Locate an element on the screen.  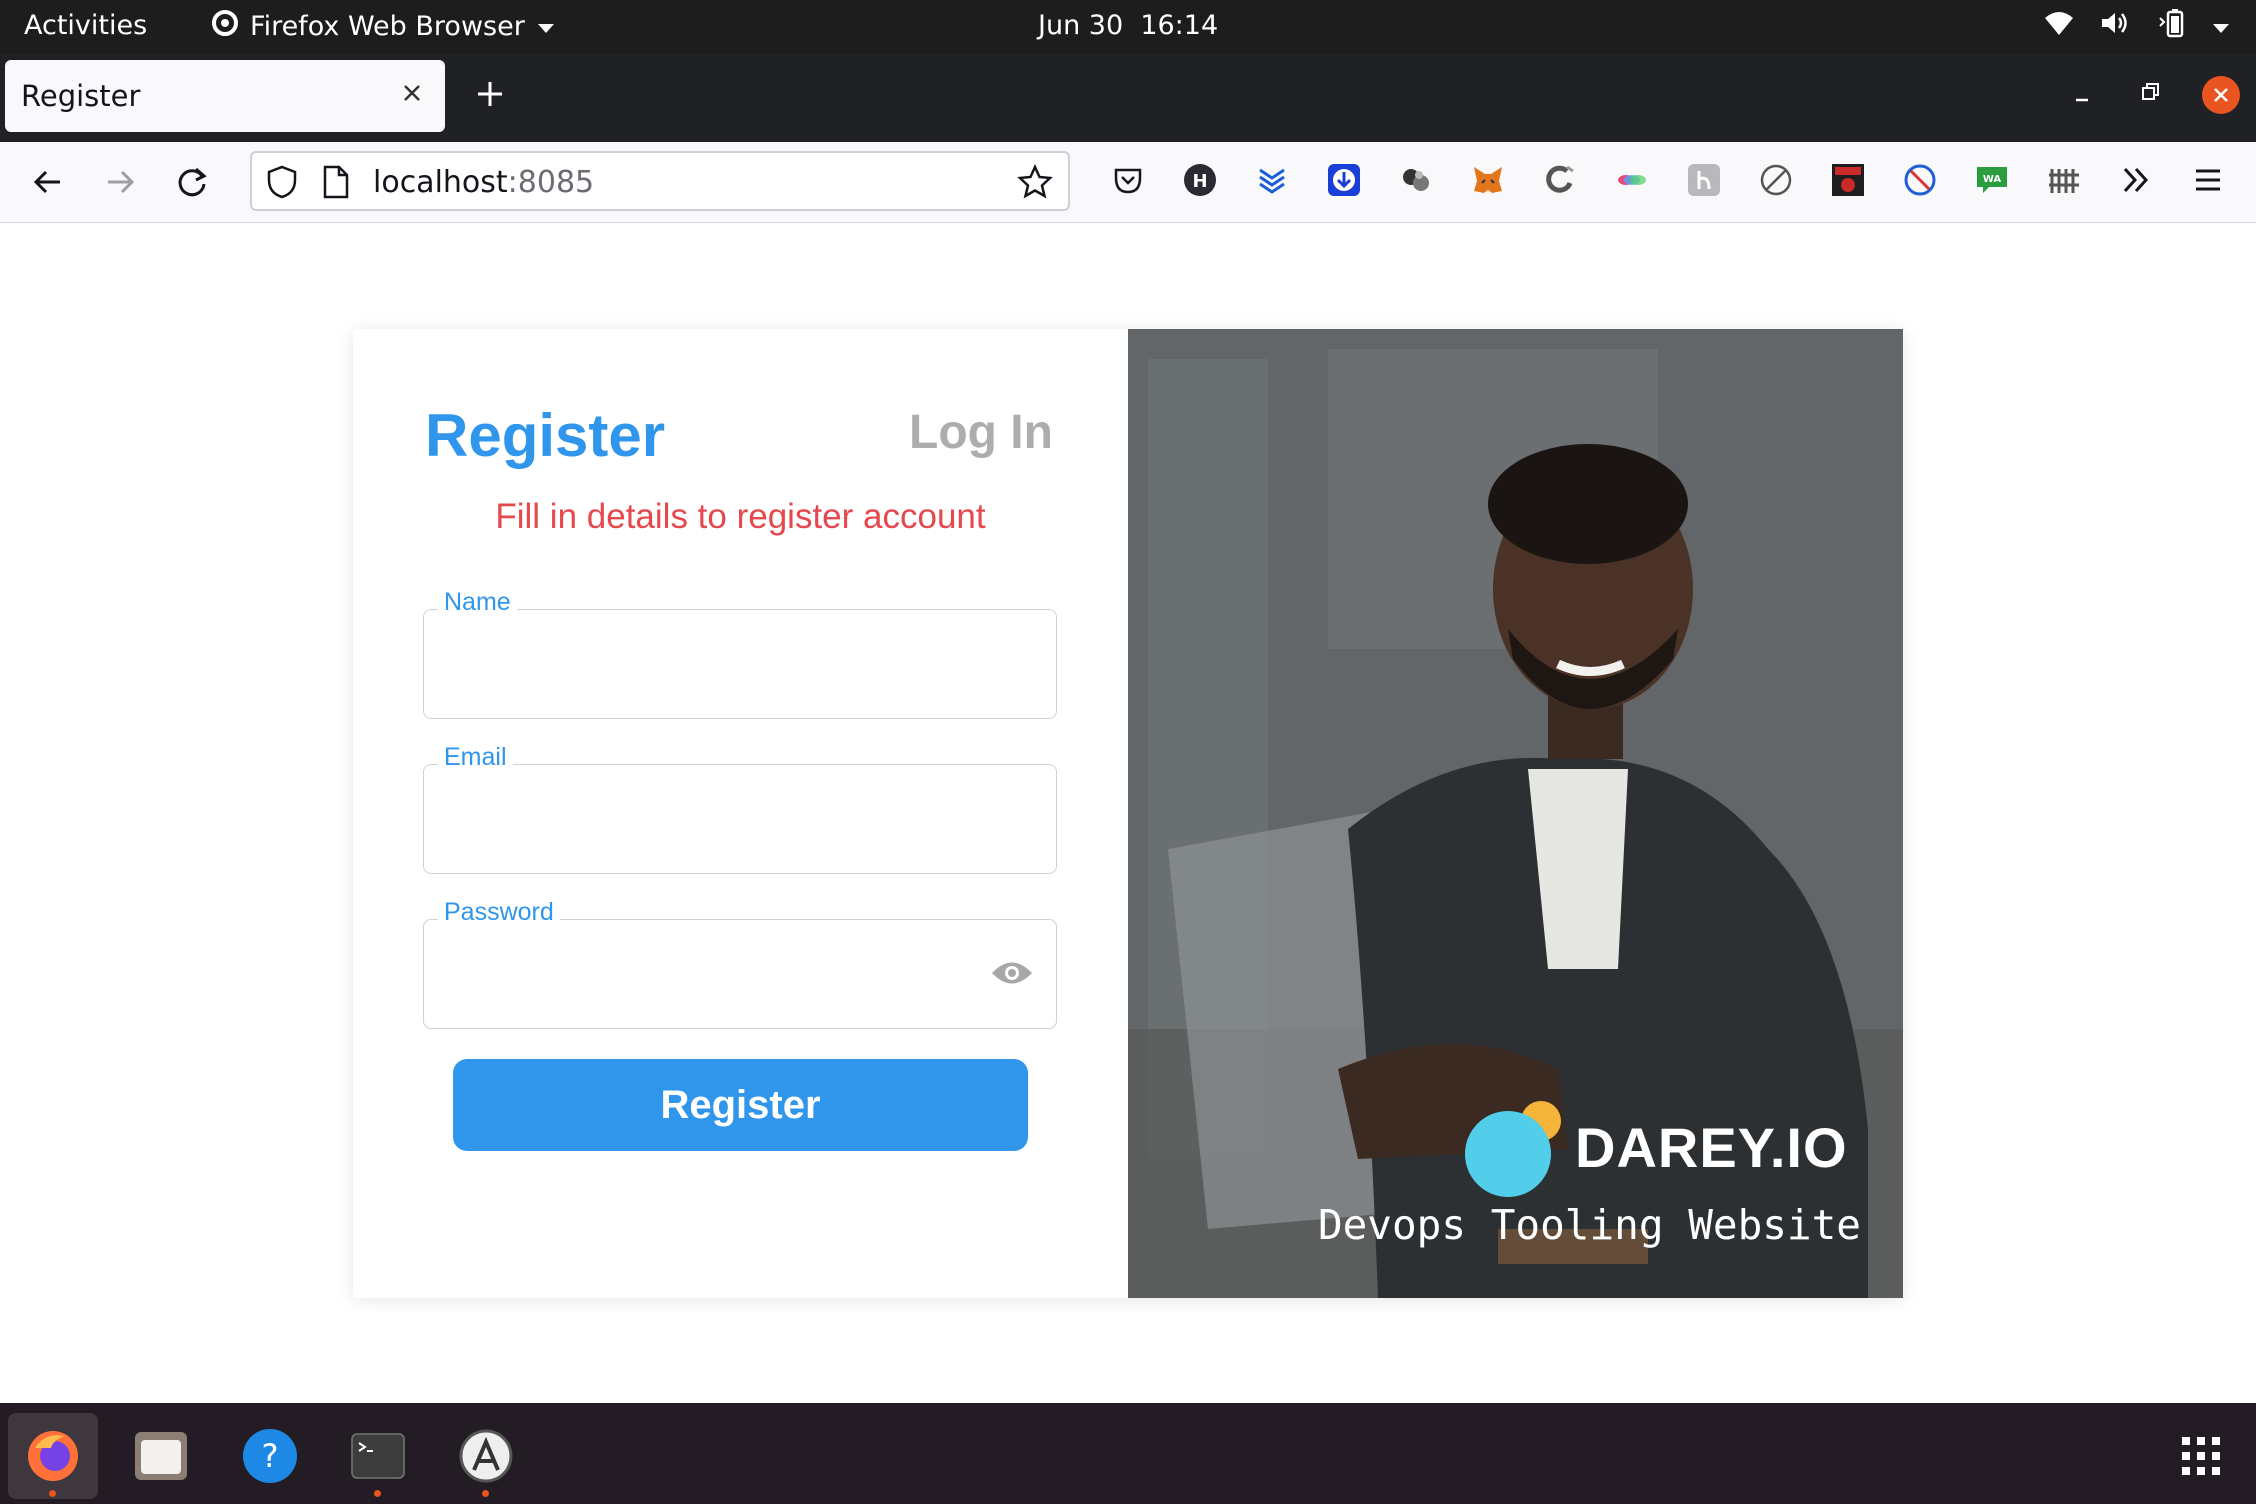
h-extension-icon: H is located at coordinates (1200, 180).